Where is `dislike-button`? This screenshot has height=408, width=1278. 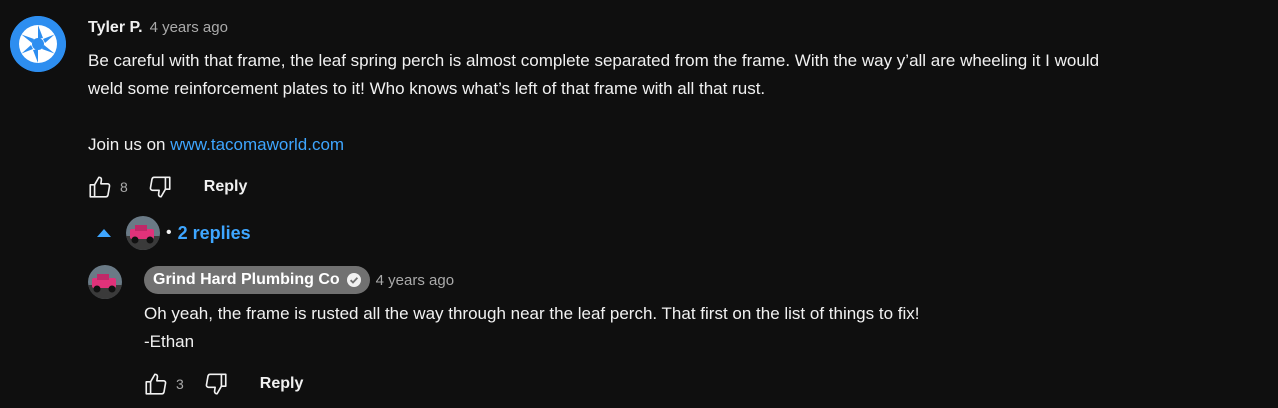
dislike-button is located at coordinates (160, 187).